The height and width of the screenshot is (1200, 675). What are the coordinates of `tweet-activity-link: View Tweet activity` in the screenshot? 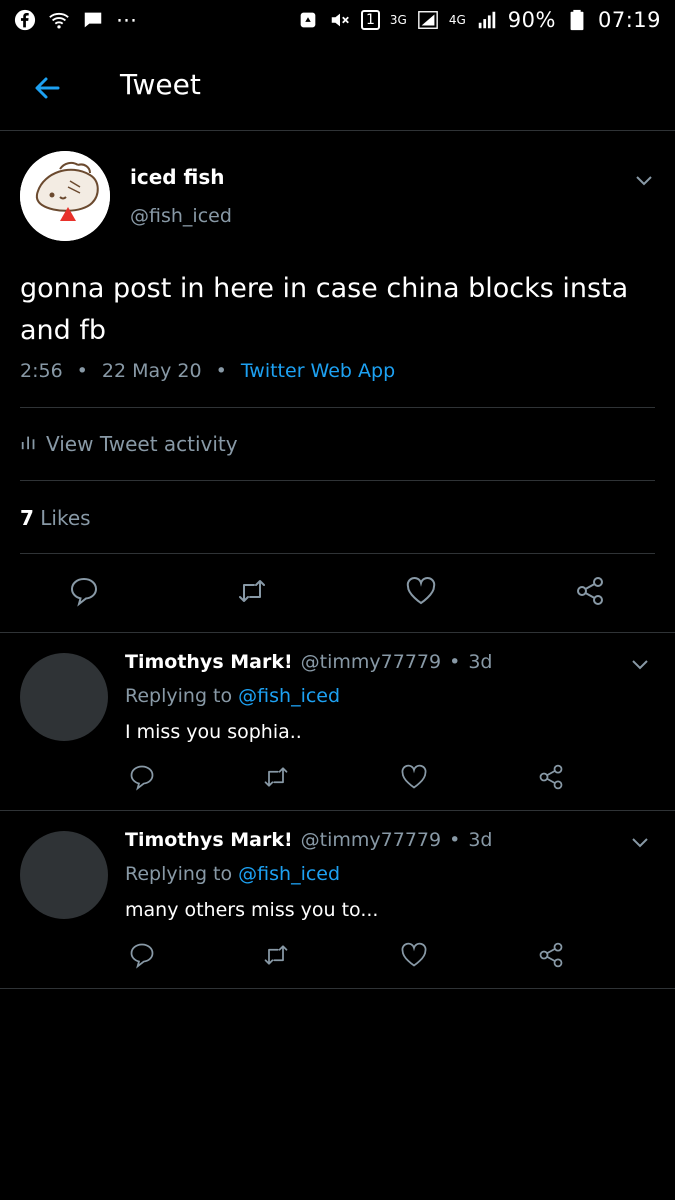 It's located at (129, 444).